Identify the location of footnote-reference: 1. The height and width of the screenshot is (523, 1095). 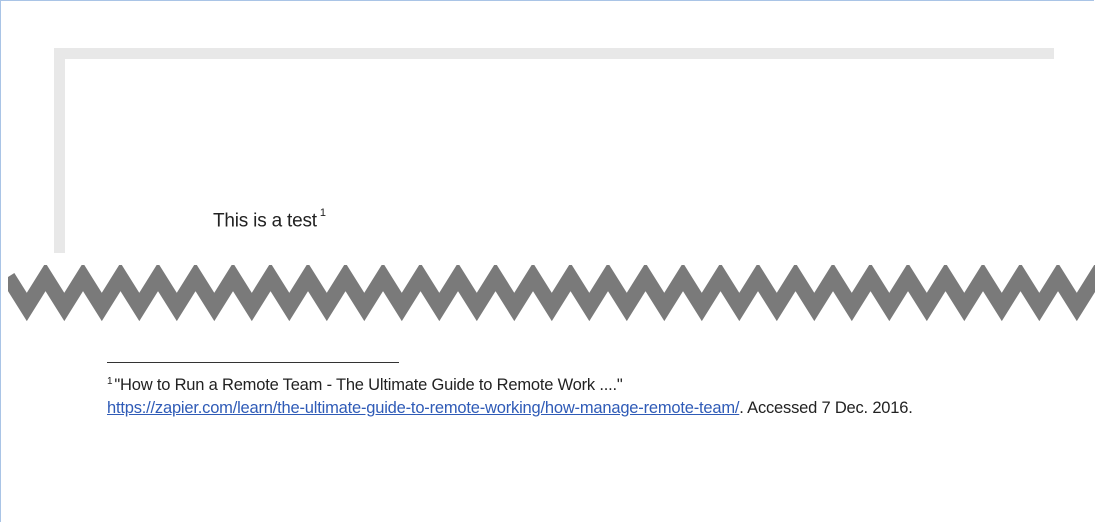
(323, 213).